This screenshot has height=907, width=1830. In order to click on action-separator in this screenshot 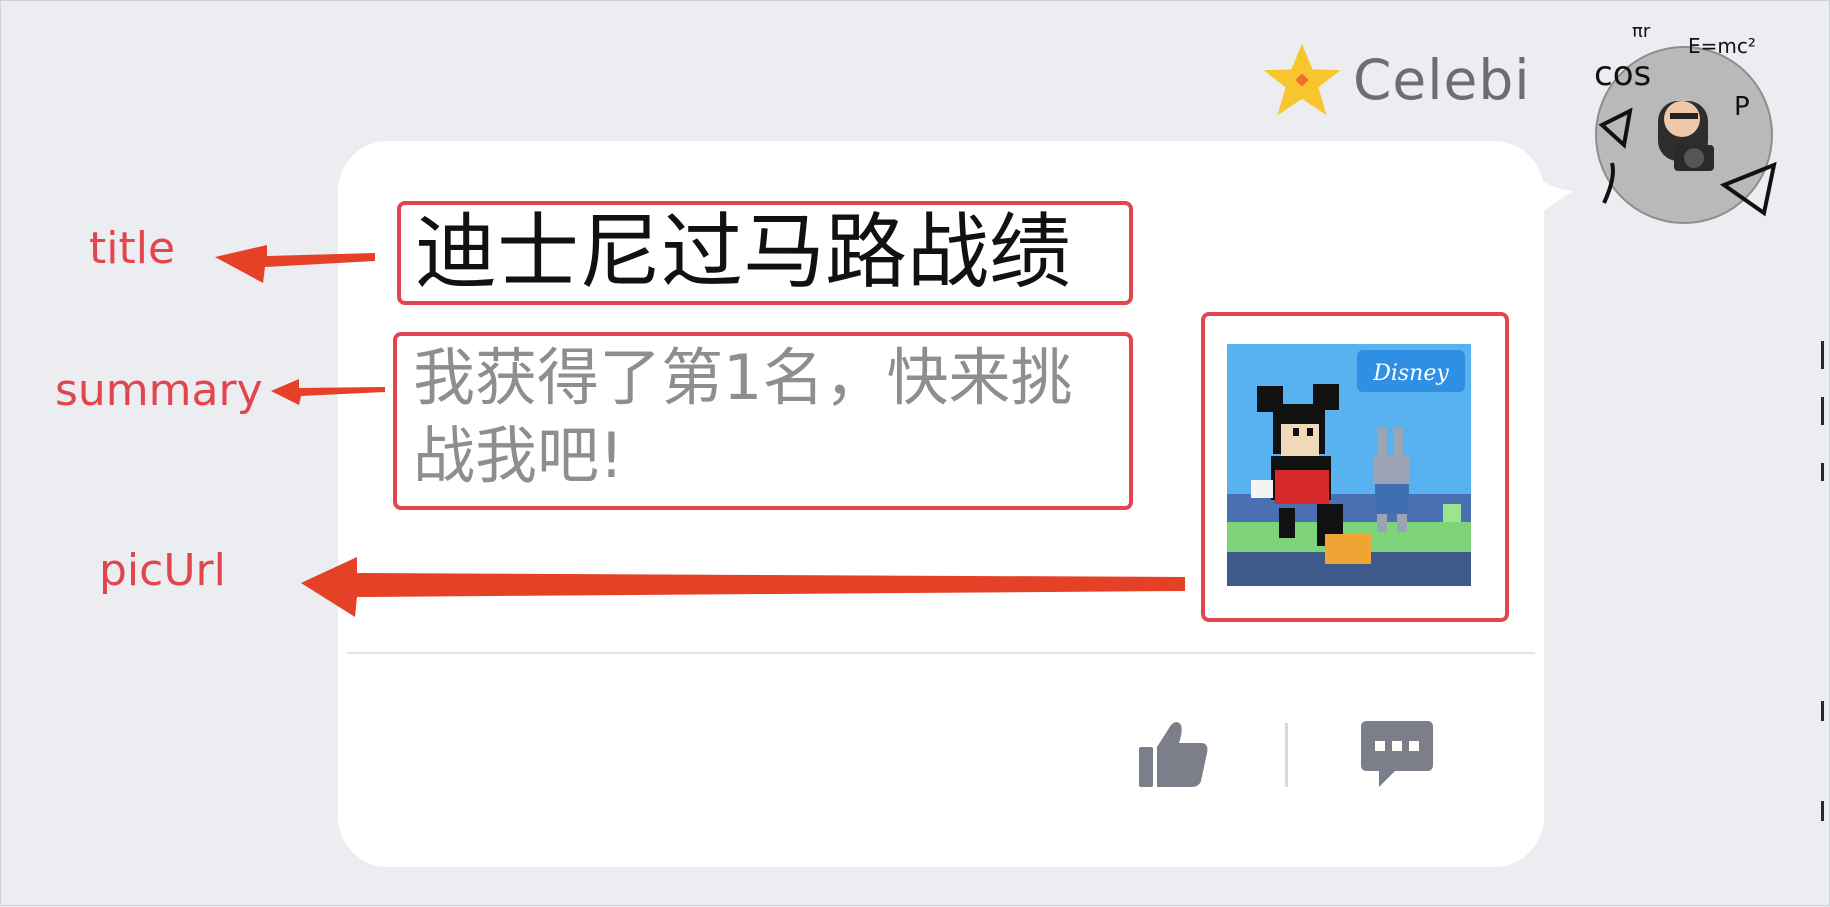, I will do `click(1286, 755)`.